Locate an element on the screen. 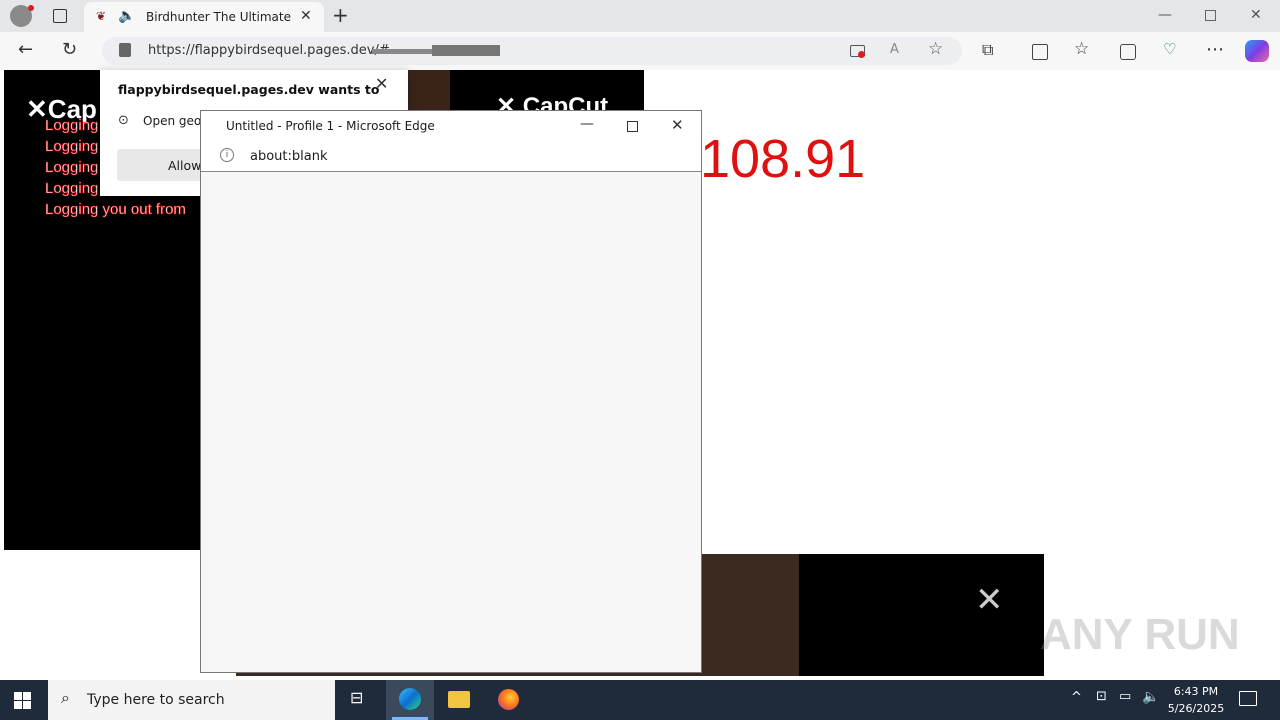 The height and width of the screenshot is (720, 1280). popup-url: about:blank is located at coordinates (289, 156).